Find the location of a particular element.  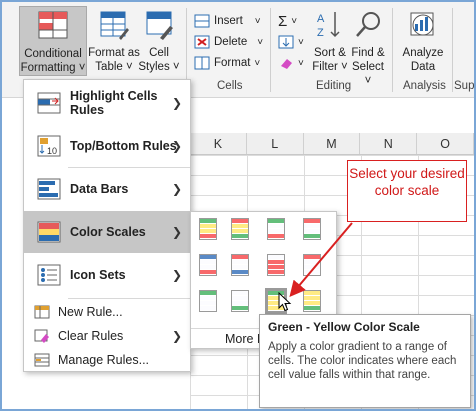

delete-button: Delete ˅ is located at coordinates (228, 42).